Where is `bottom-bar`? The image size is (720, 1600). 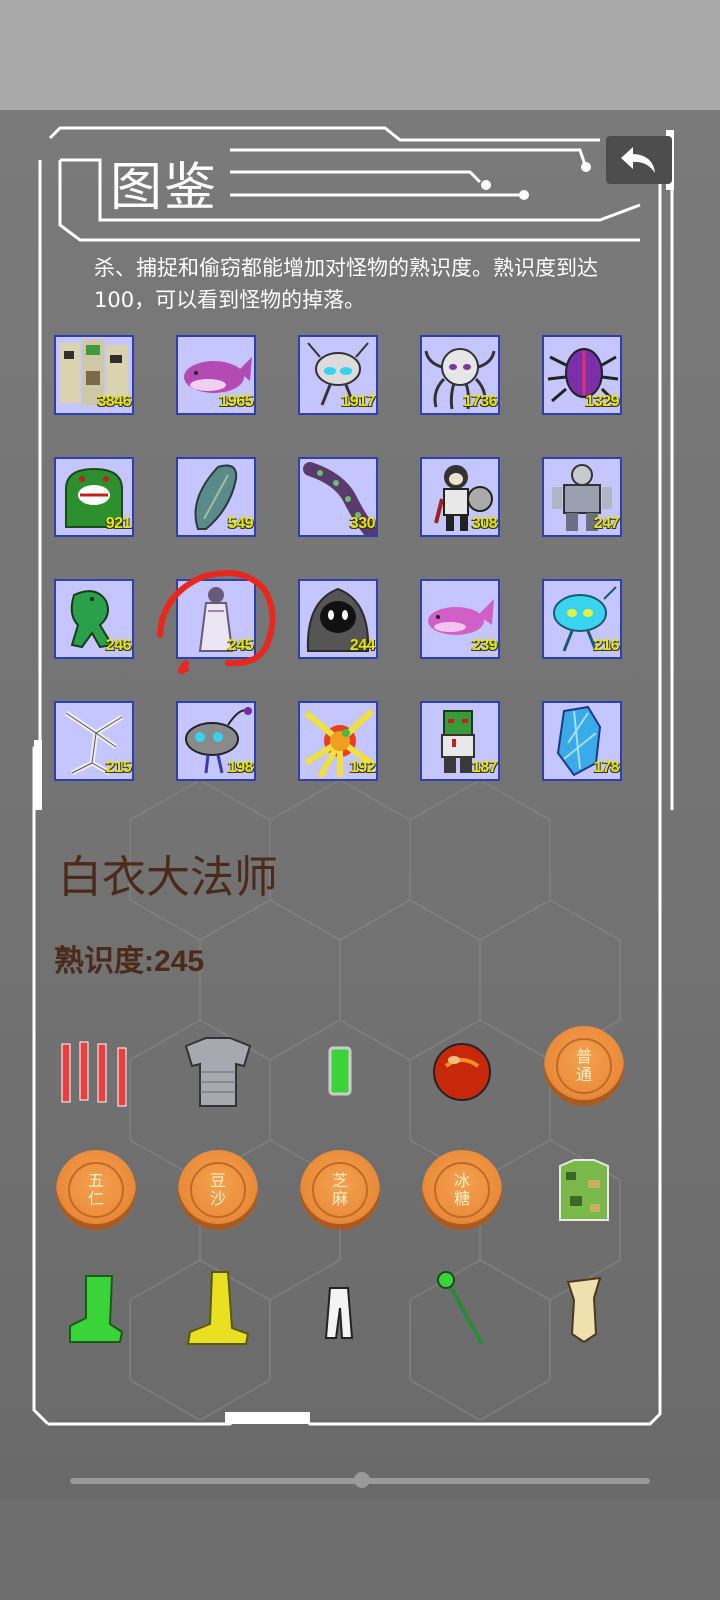 bottom-bar is located at coordinates (360, 1550).